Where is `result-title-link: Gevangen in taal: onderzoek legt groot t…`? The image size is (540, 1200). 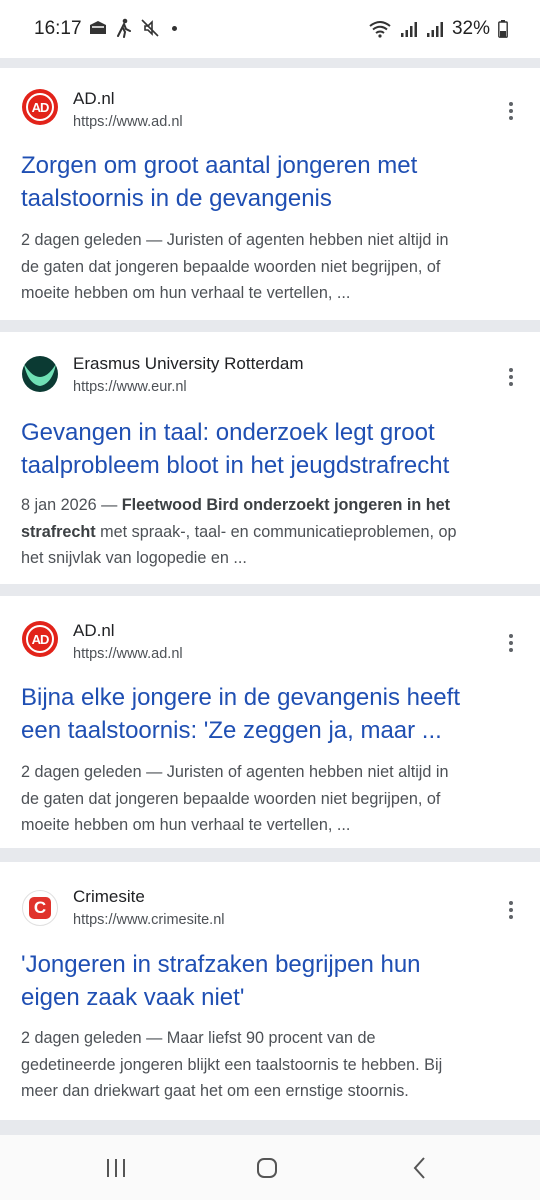 result-title-link: Gevangen in taal: onderzoek legt groot t… is located at coordinates (271, 449).